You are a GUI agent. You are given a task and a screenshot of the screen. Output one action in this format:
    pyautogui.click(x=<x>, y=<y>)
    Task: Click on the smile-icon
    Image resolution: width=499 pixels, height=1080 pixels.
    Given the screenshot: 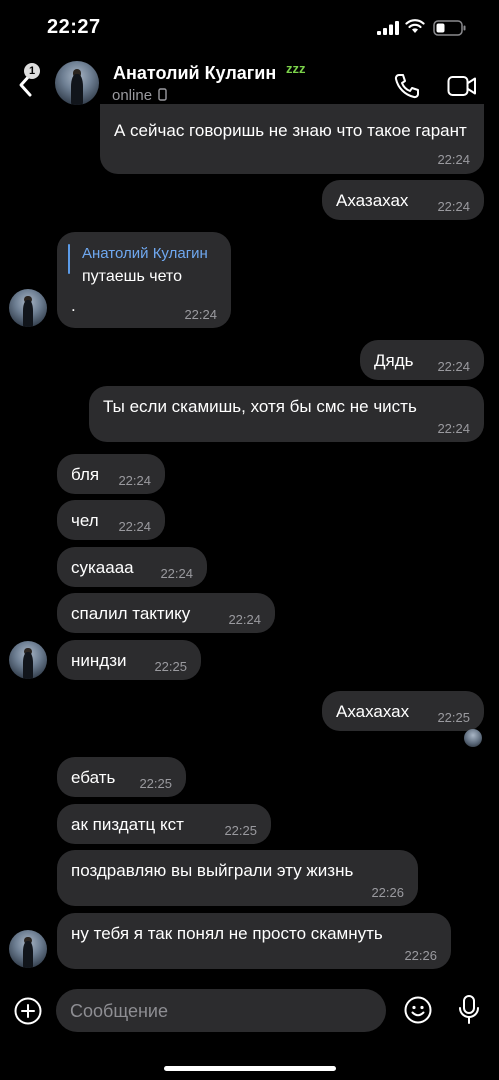 What is the action you would take?
    pyautogui.click(x=418, y=1010)
    